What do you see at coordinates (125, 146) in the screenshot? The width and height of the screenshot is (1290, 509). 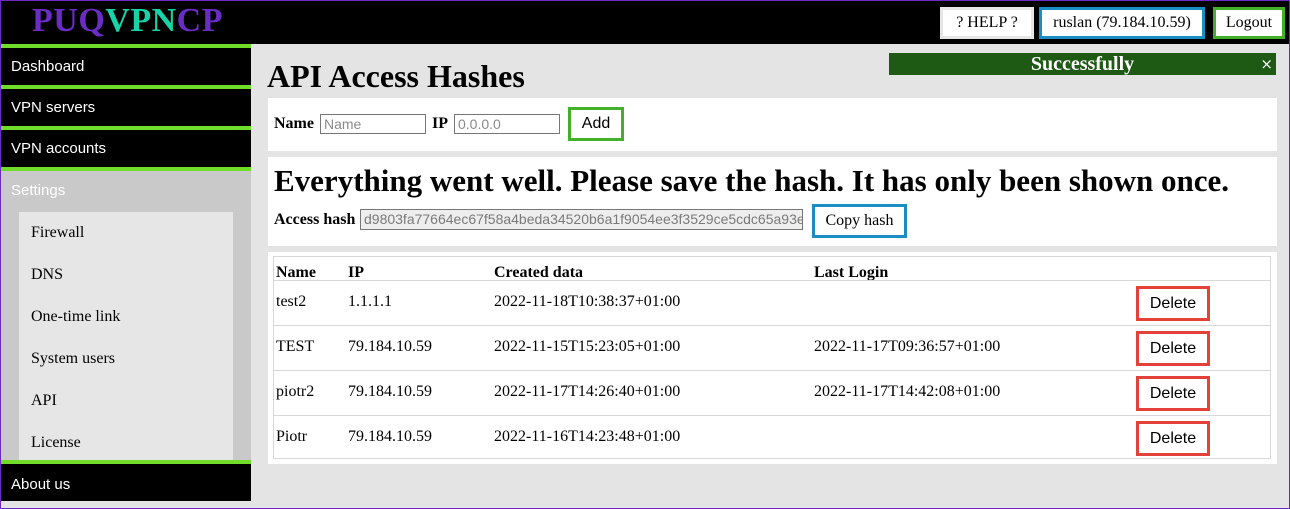 I see `sidebar-item-vpn-accounts: VPN accounts` at bounding box center [125, 146].